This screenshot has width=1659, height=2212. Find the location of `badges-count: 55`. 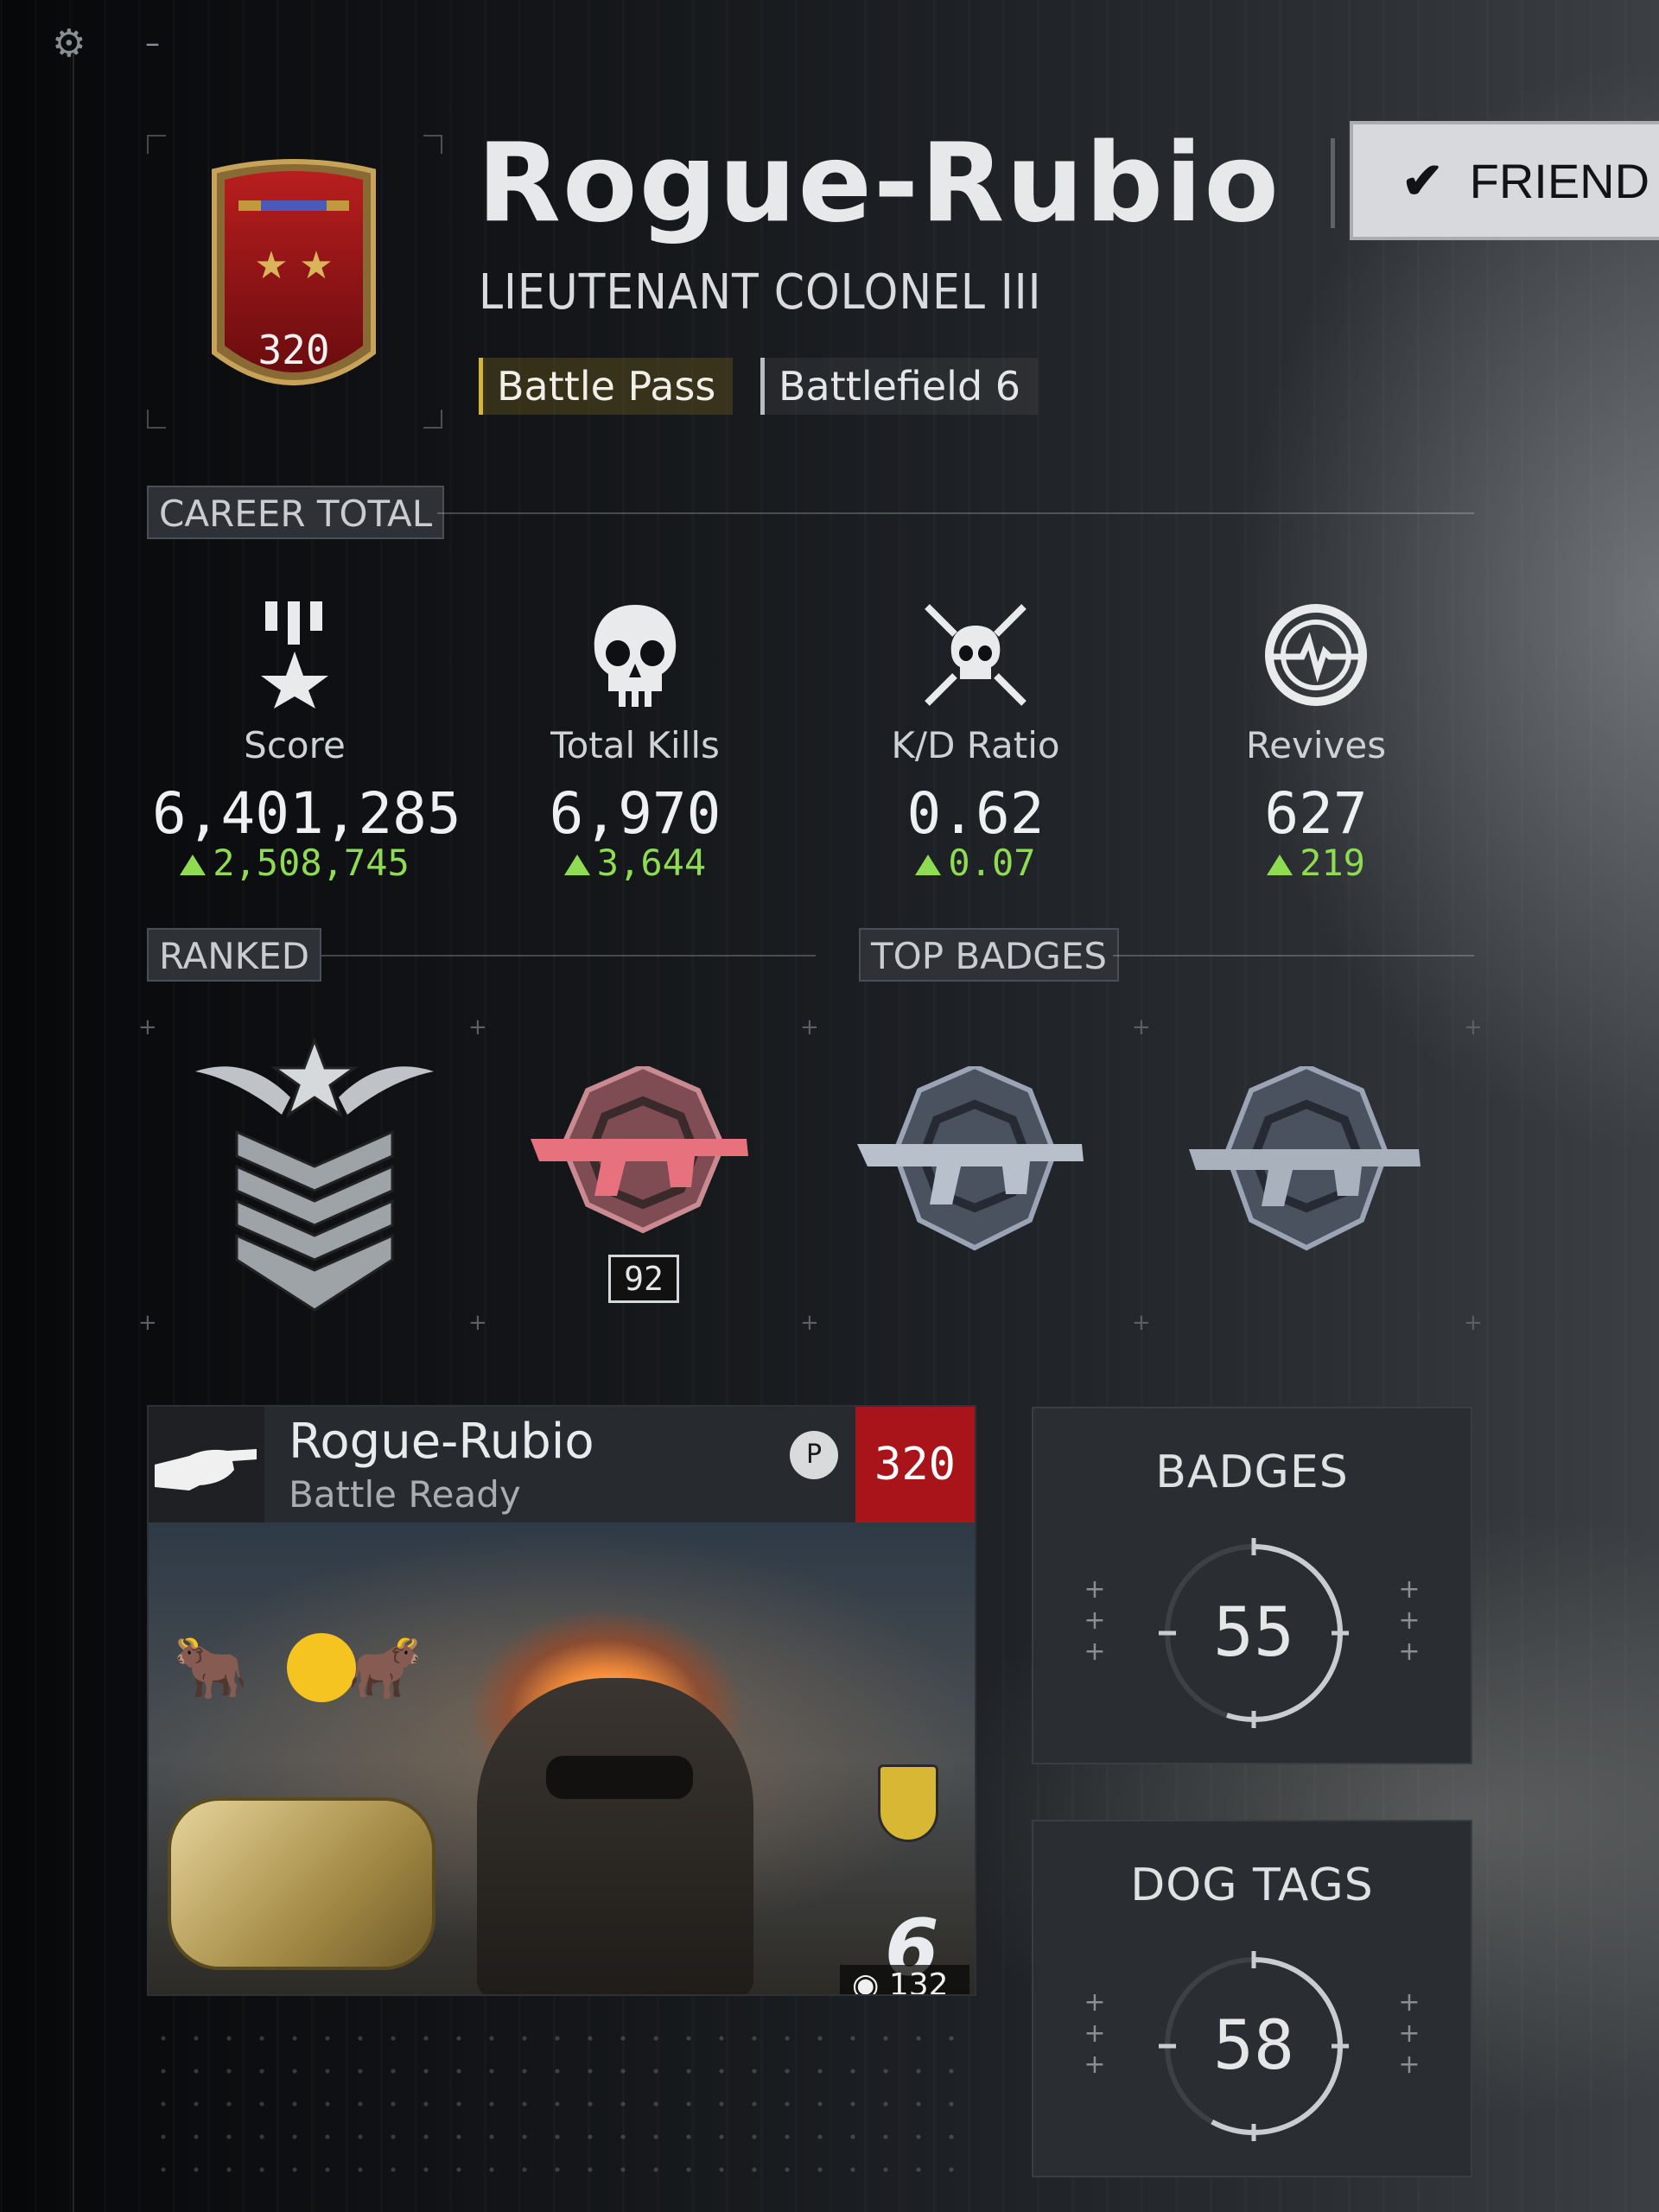

badges-count: 55 is located at coordinates (1253, 1633).